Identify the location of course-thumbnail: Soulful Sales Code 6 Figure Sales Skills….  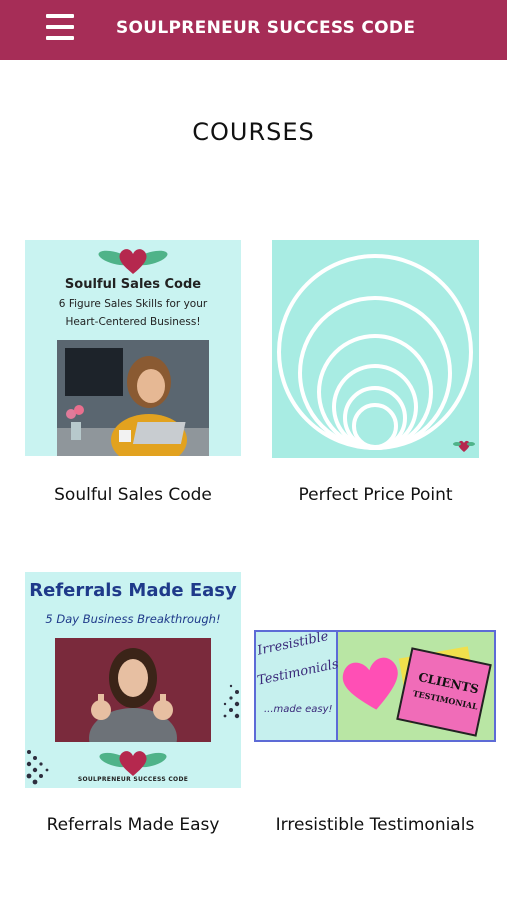
(133, 348).